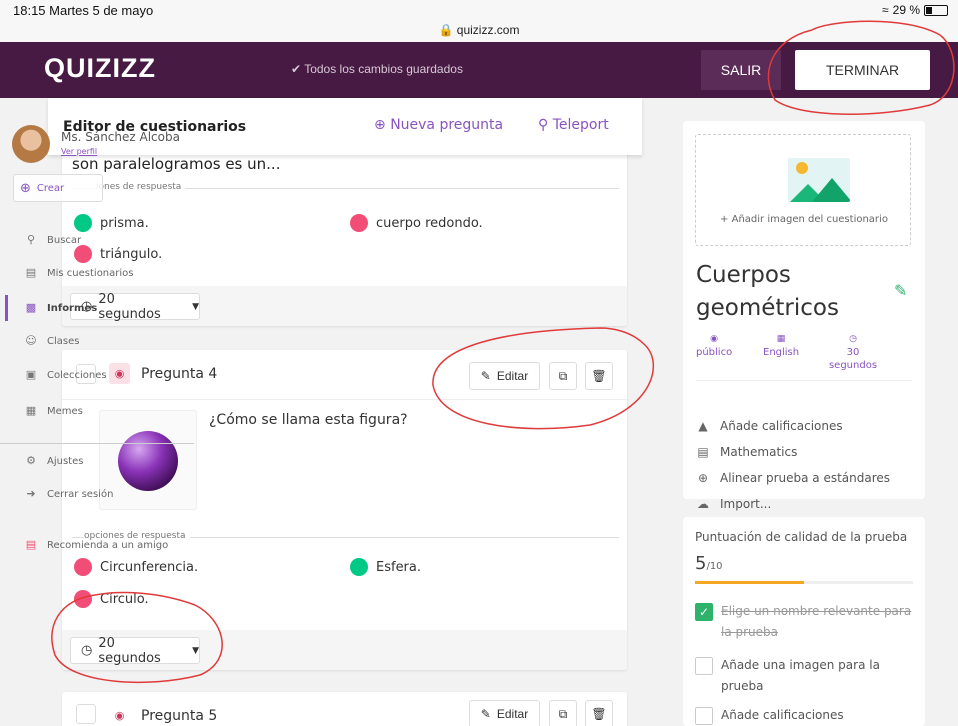  I want to click on checklist-item: Añade calificaciones, so click(805, 715).